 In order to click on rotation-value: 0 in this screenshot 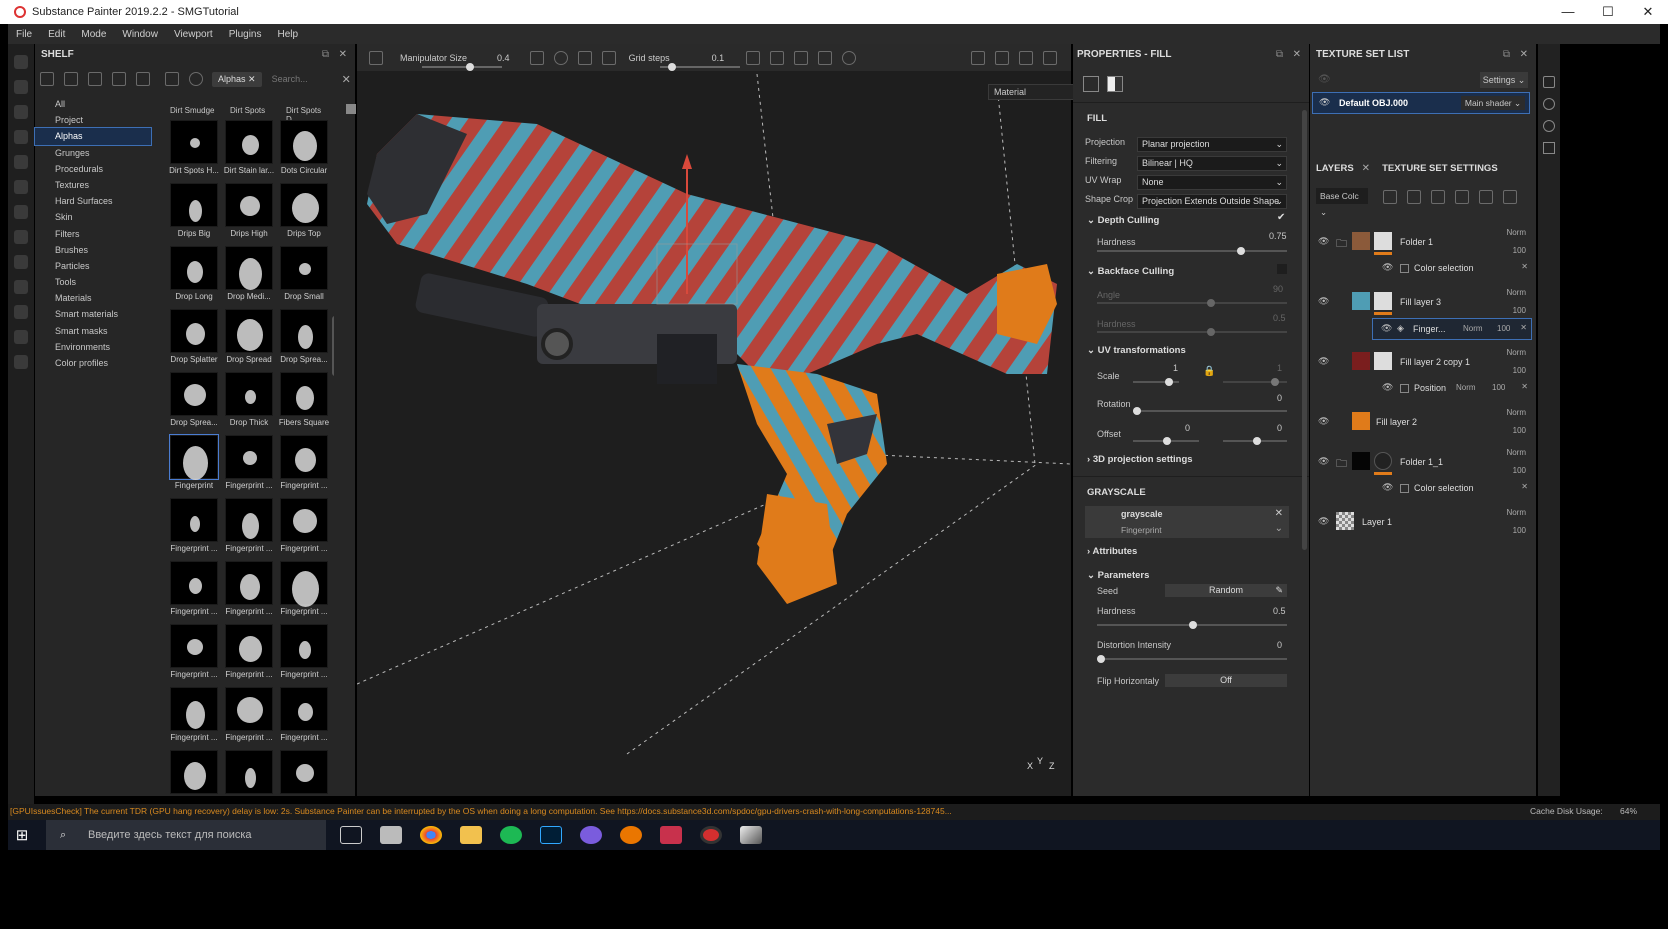, I will do `click(1279, 398)`.